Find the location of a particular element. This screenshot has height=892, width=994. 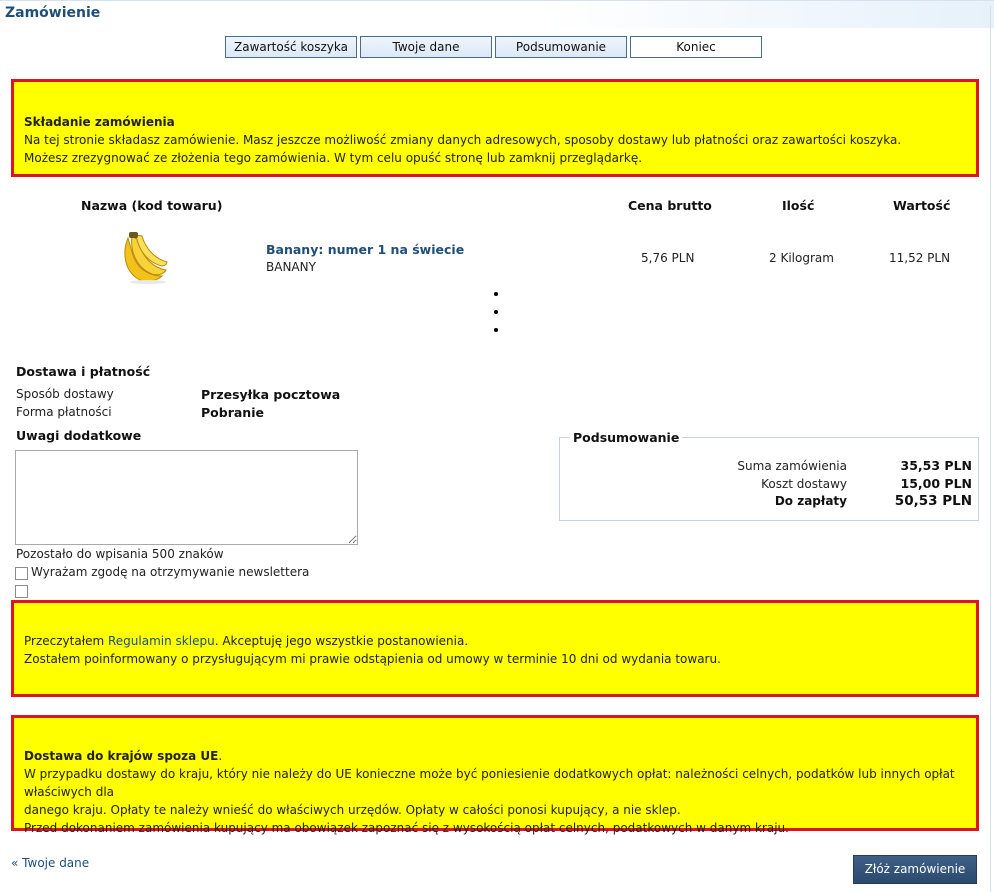

notes-textarea is located at coordinates (186, 497).